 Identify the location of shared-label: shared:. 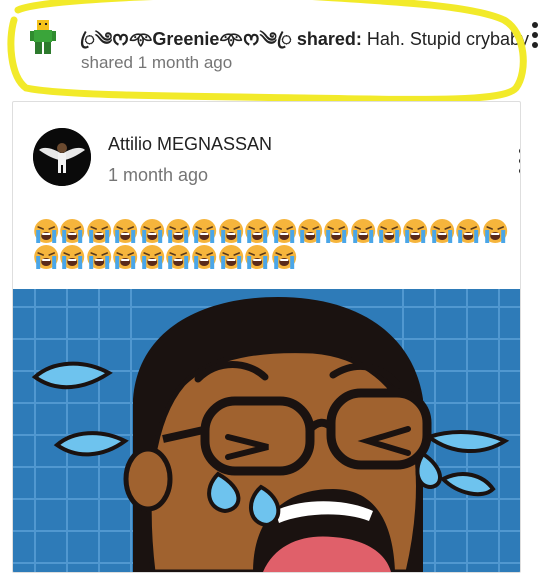
(329, 39).